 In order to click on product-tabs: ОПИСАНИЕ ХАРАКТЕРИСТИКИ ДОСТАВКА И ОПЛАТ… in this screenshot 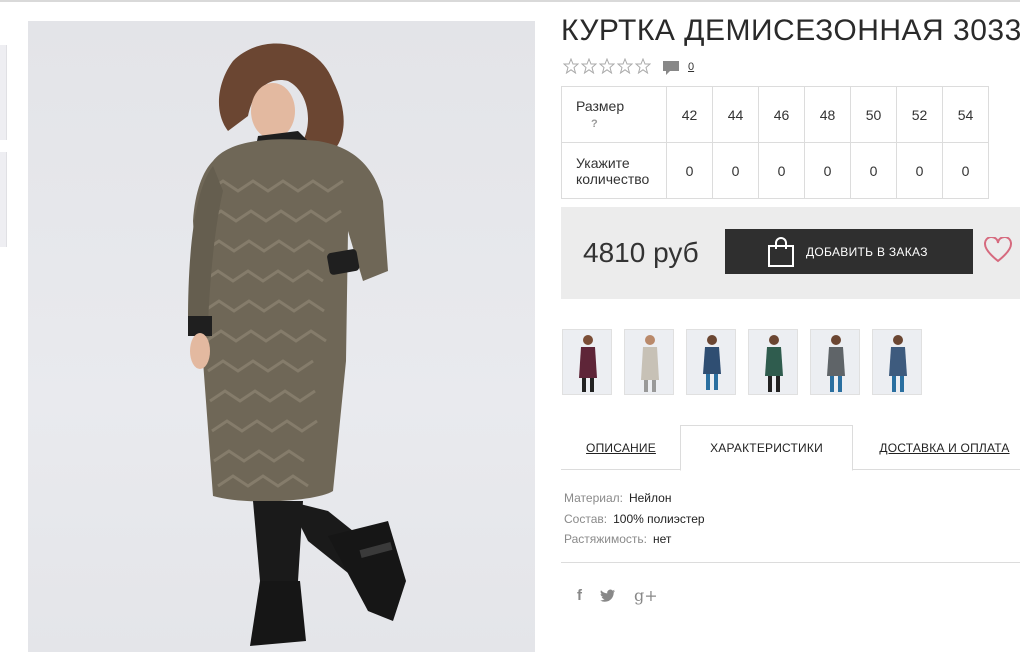, I will do `click(790, 448)`.